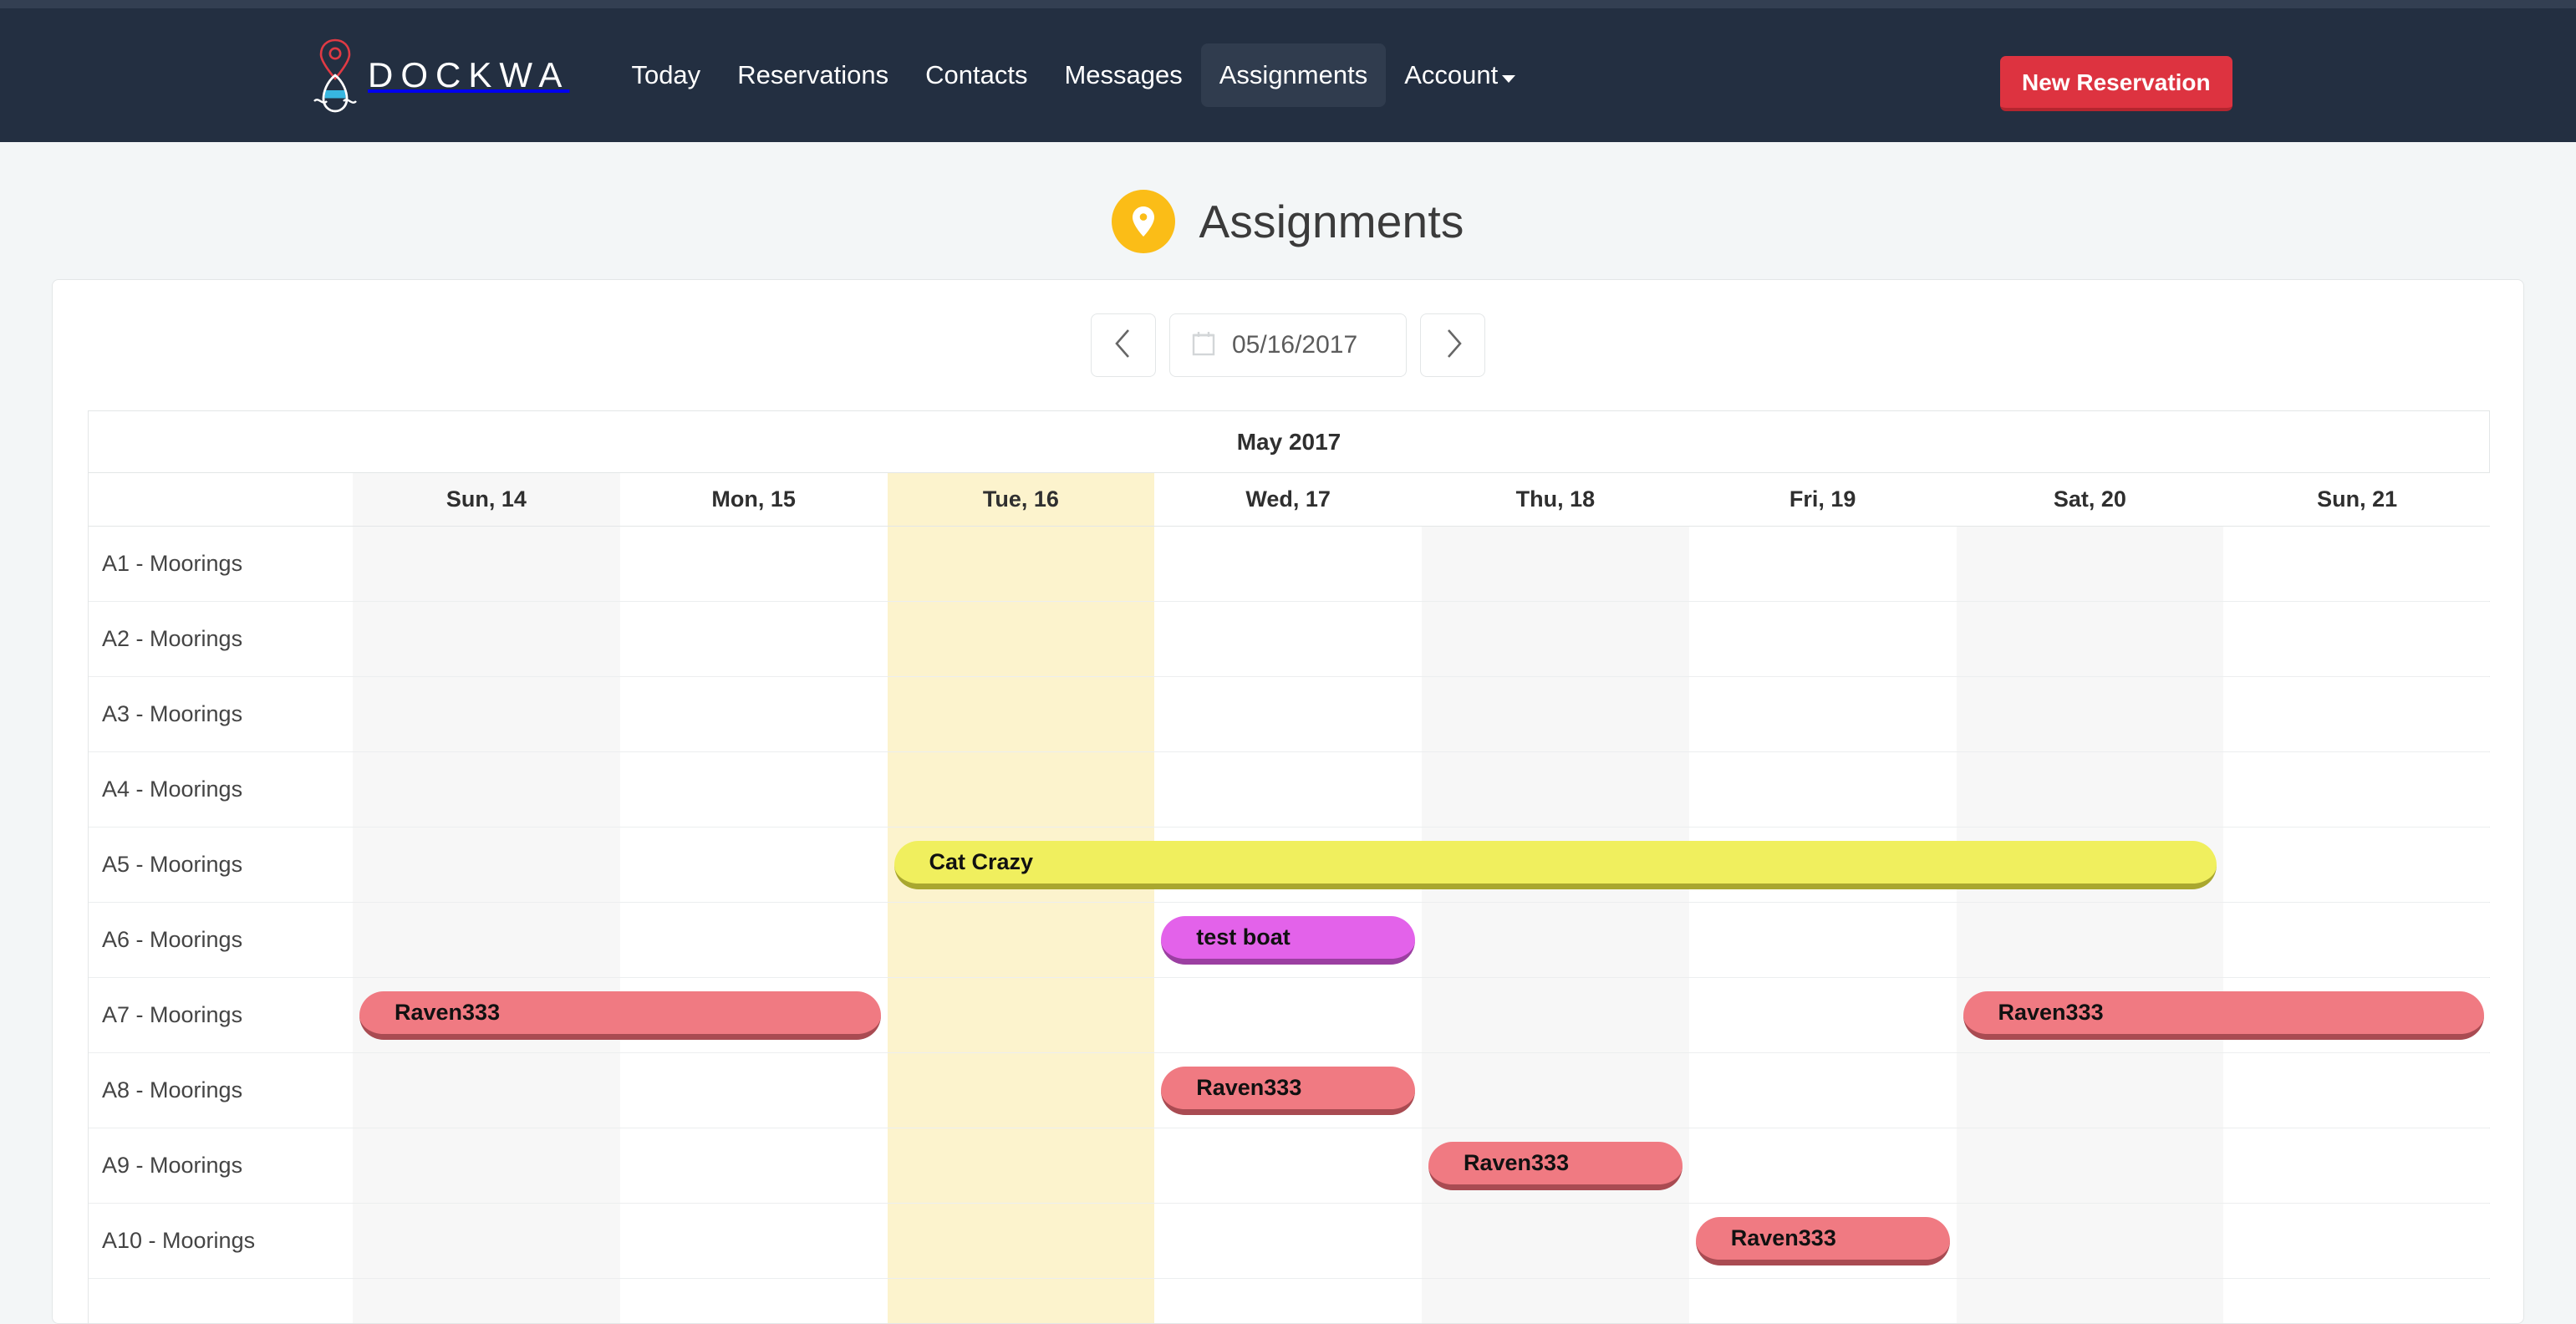 This screenshot has width=2576, height=1324. Describe the element at coordinates (2116, 83) in the screenshot. I see `new-reservation-button: New Reservation` at that location.